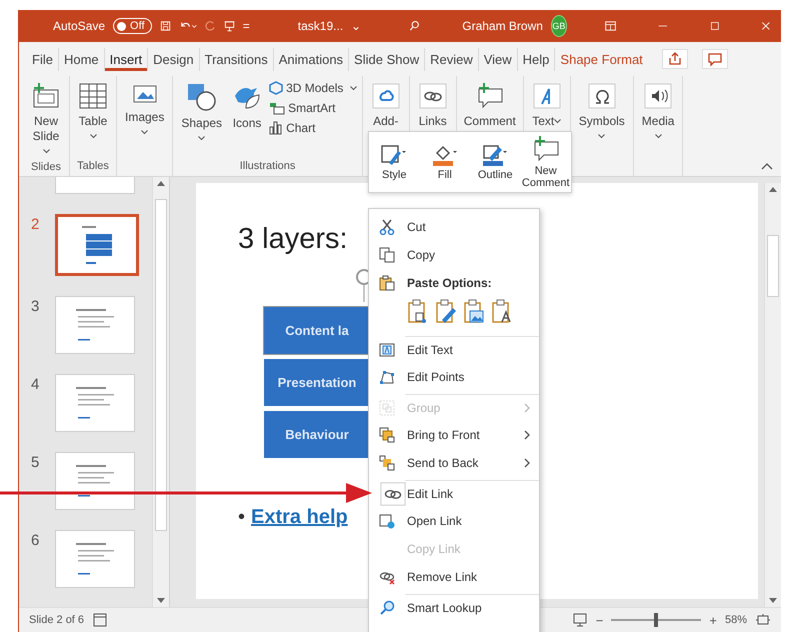 The width and height of the screenshot is (791, 632). Describe the element at coordinates (201, 114) in the screenshot. I see `ribbon-button: Shapes` at that location.